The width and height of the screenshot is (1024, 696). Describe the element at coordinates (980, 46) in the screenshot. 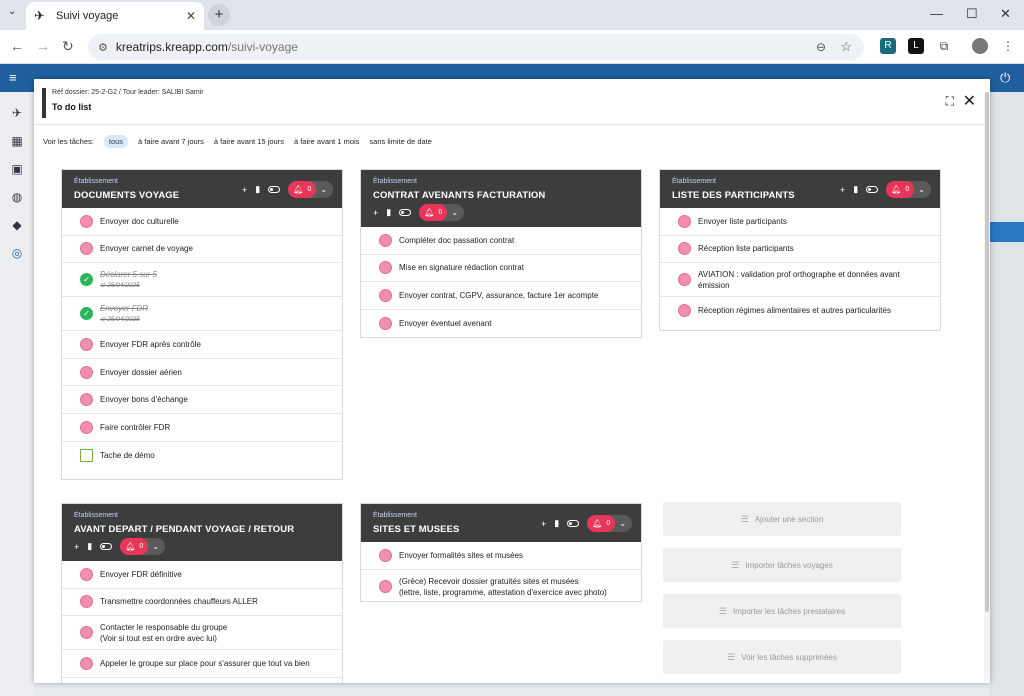

I see `profile-avatar` at that location.